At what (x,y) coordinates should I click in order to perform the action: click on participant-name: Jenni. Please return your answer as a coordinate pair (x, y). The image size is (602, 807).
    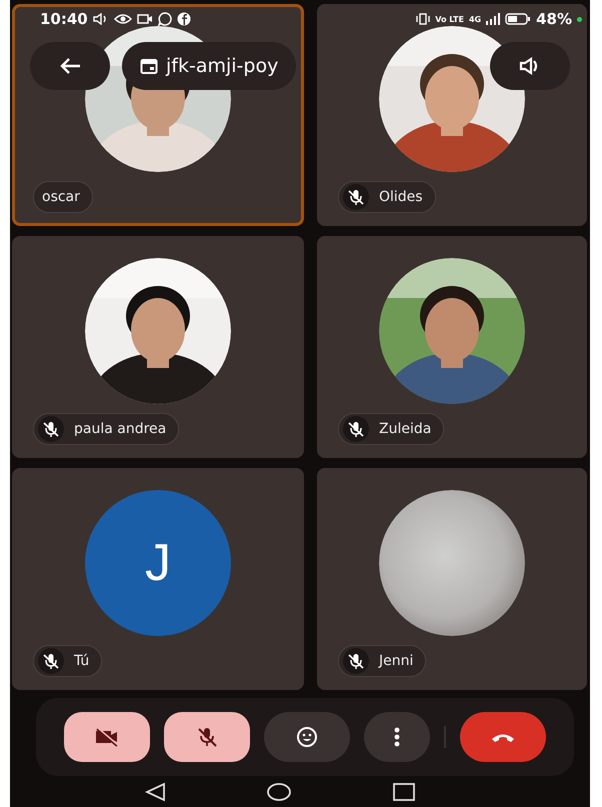
    Looking at the image, I should click on (395, 661).